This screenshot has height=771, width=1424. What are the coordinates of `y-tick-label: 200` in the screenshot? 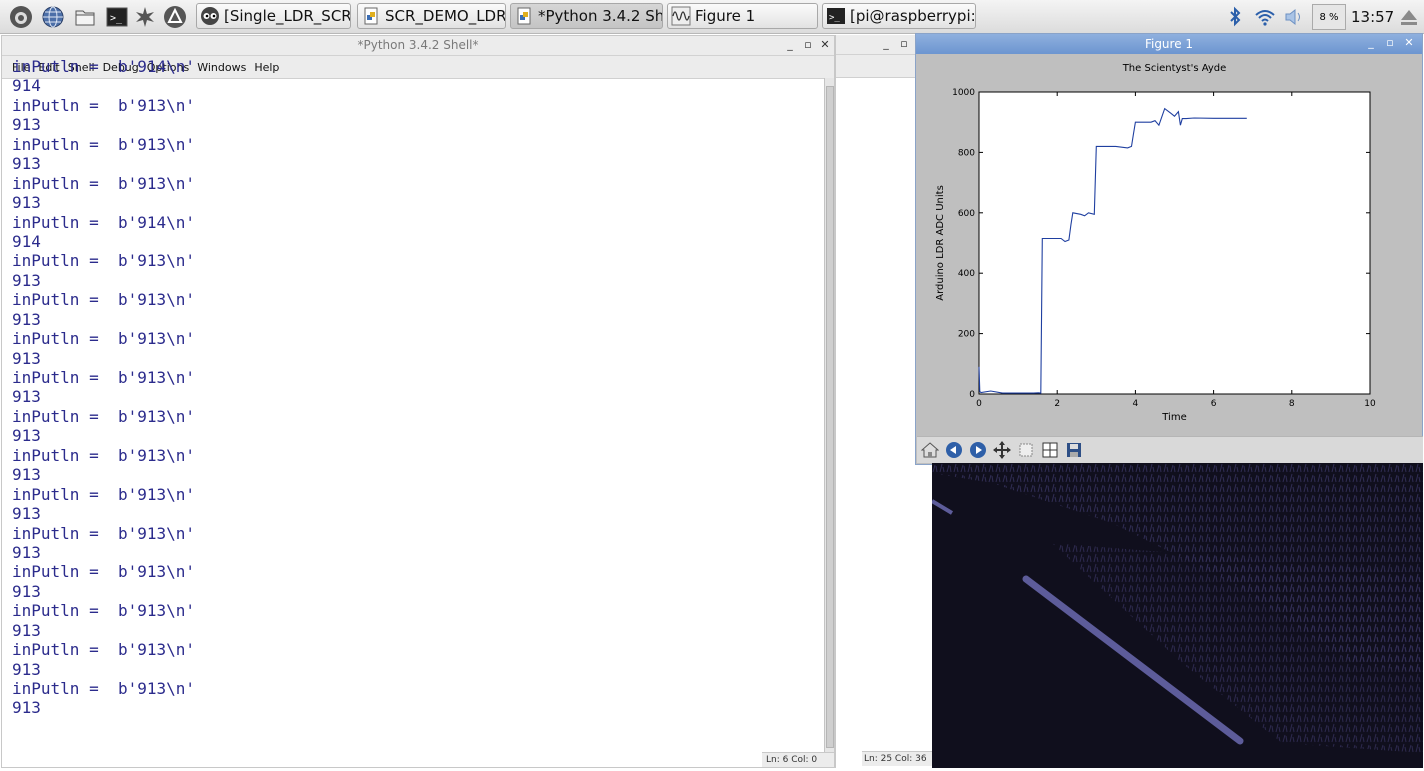 It's located at (966, 335).